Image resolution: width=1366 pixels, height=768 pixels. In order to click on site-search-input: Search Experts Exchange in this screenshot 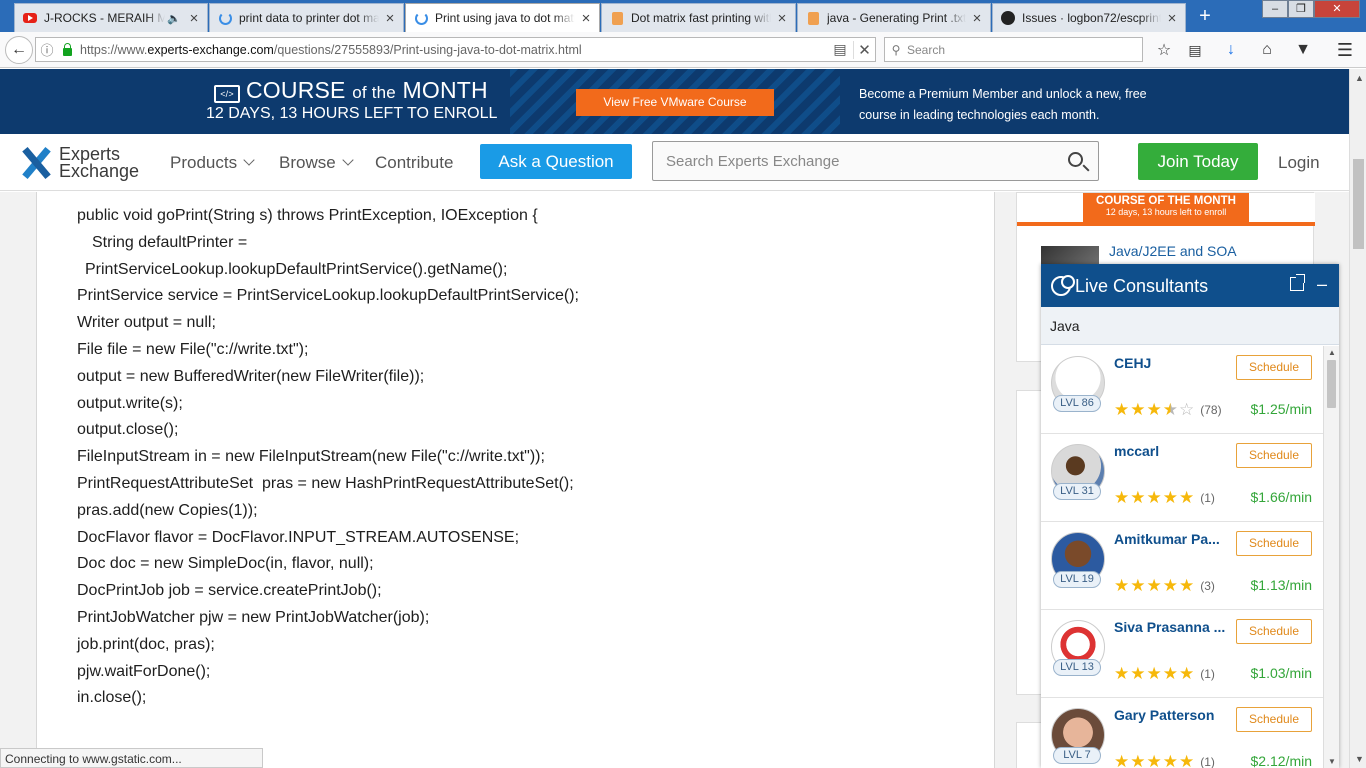, I will do `click(875, 161)`.